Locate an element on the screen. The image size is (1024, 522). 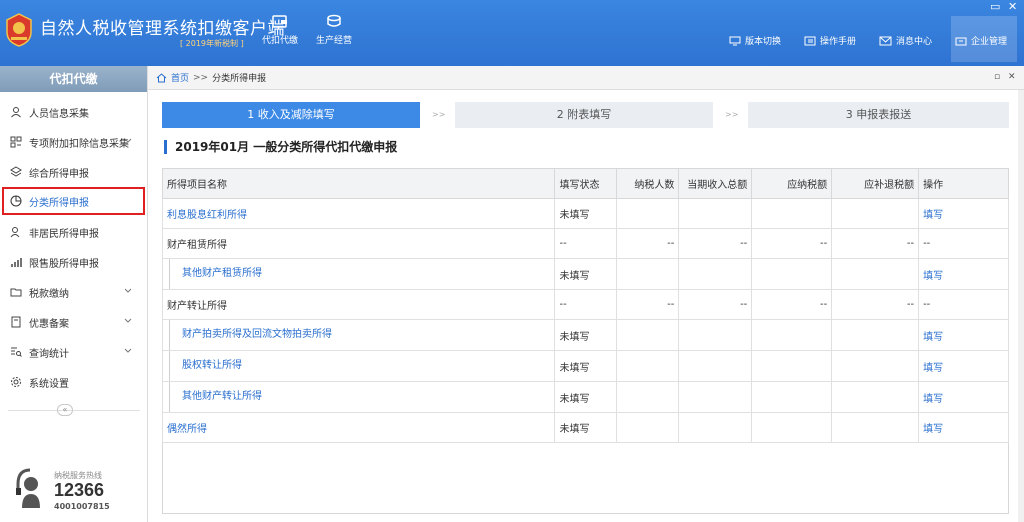
table-row: 财产租赁所得 -- -- -- -- -- -- is located at coordinates (585, 243).